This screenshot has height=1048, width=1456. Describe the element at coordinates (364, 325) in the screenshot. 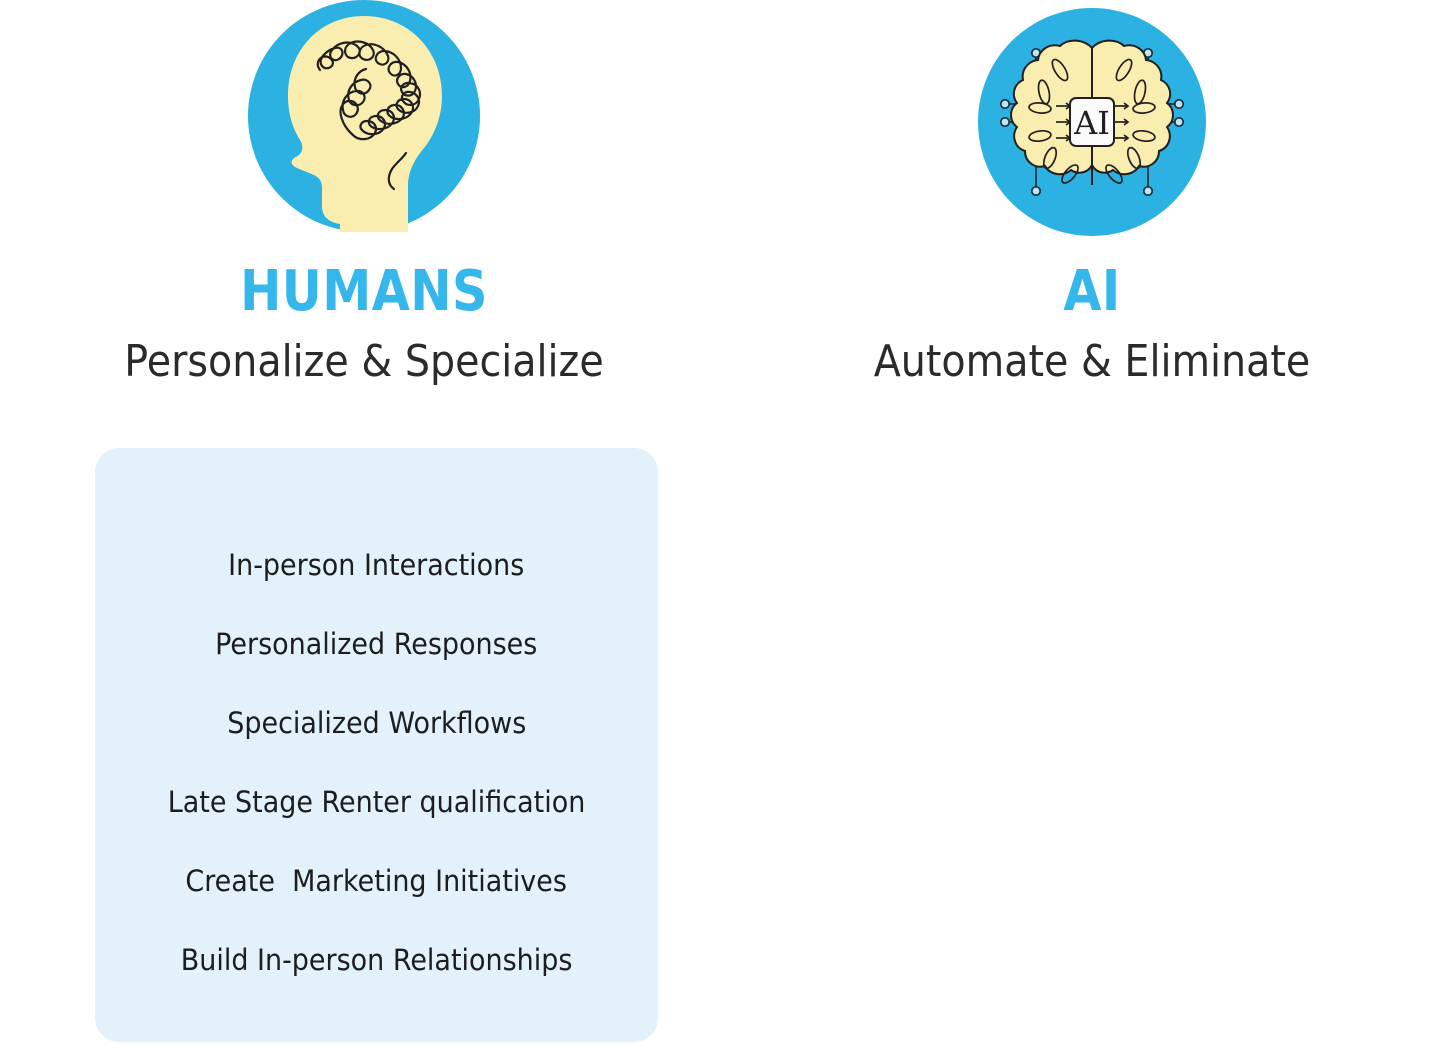

I see `humans-headings: HUMANS Personalize & Specialize` at that location.